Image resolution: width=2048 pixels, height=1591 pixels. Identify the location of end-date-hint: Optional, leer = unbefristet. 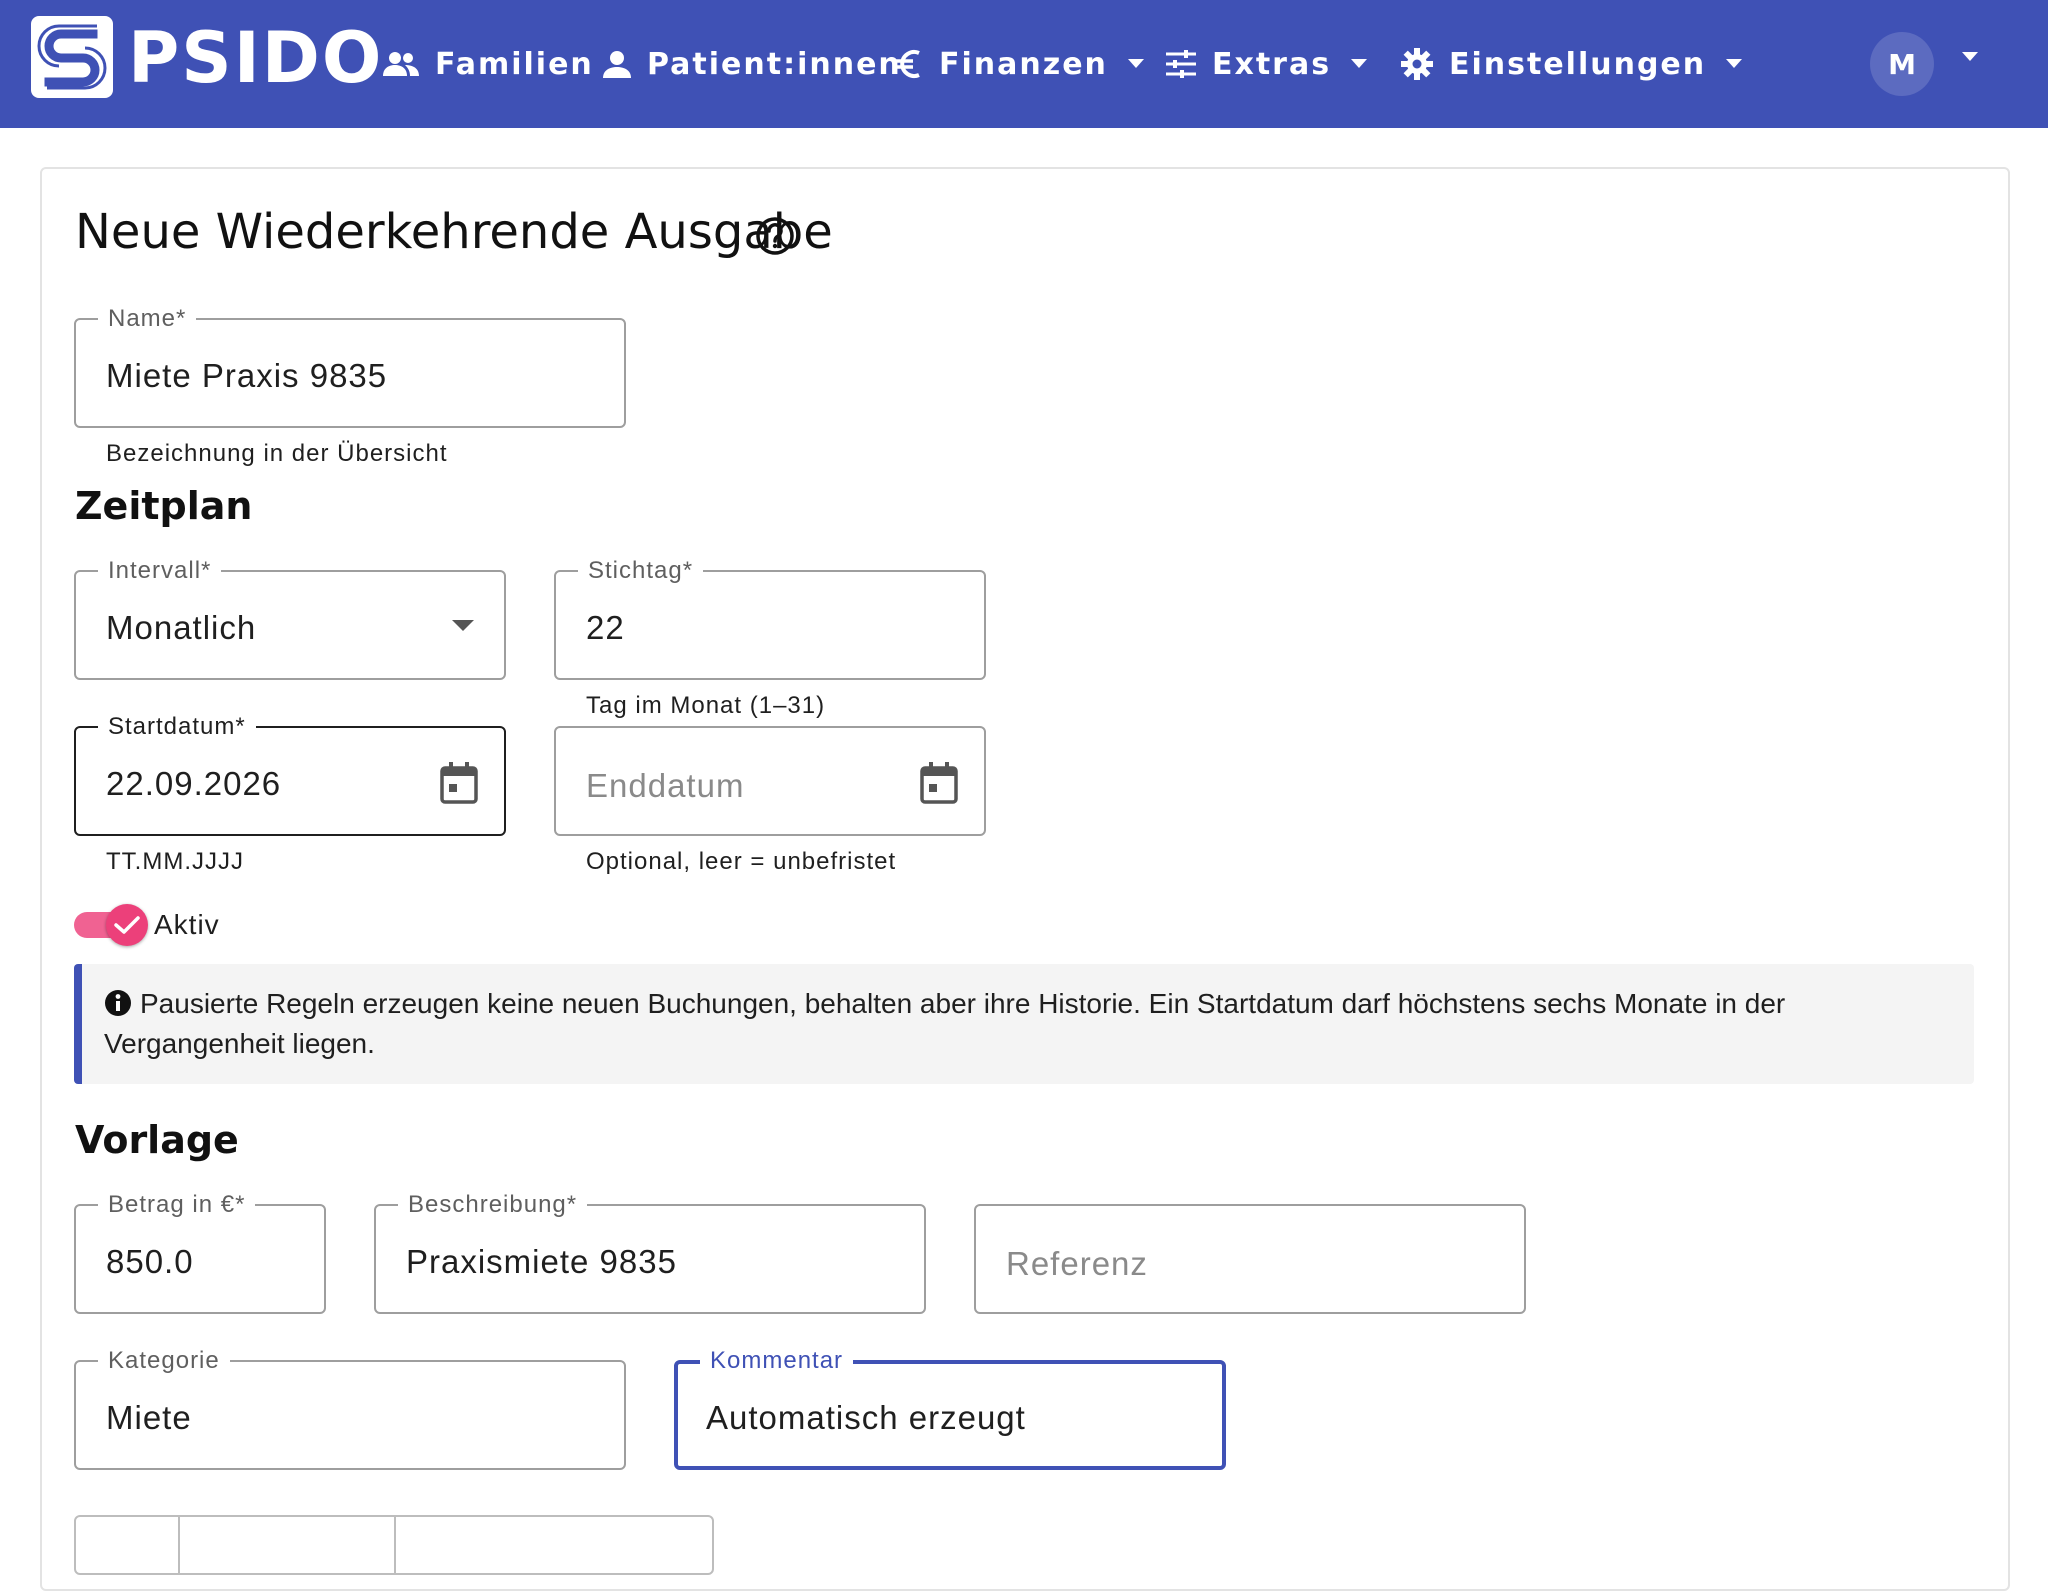
(741, 861).